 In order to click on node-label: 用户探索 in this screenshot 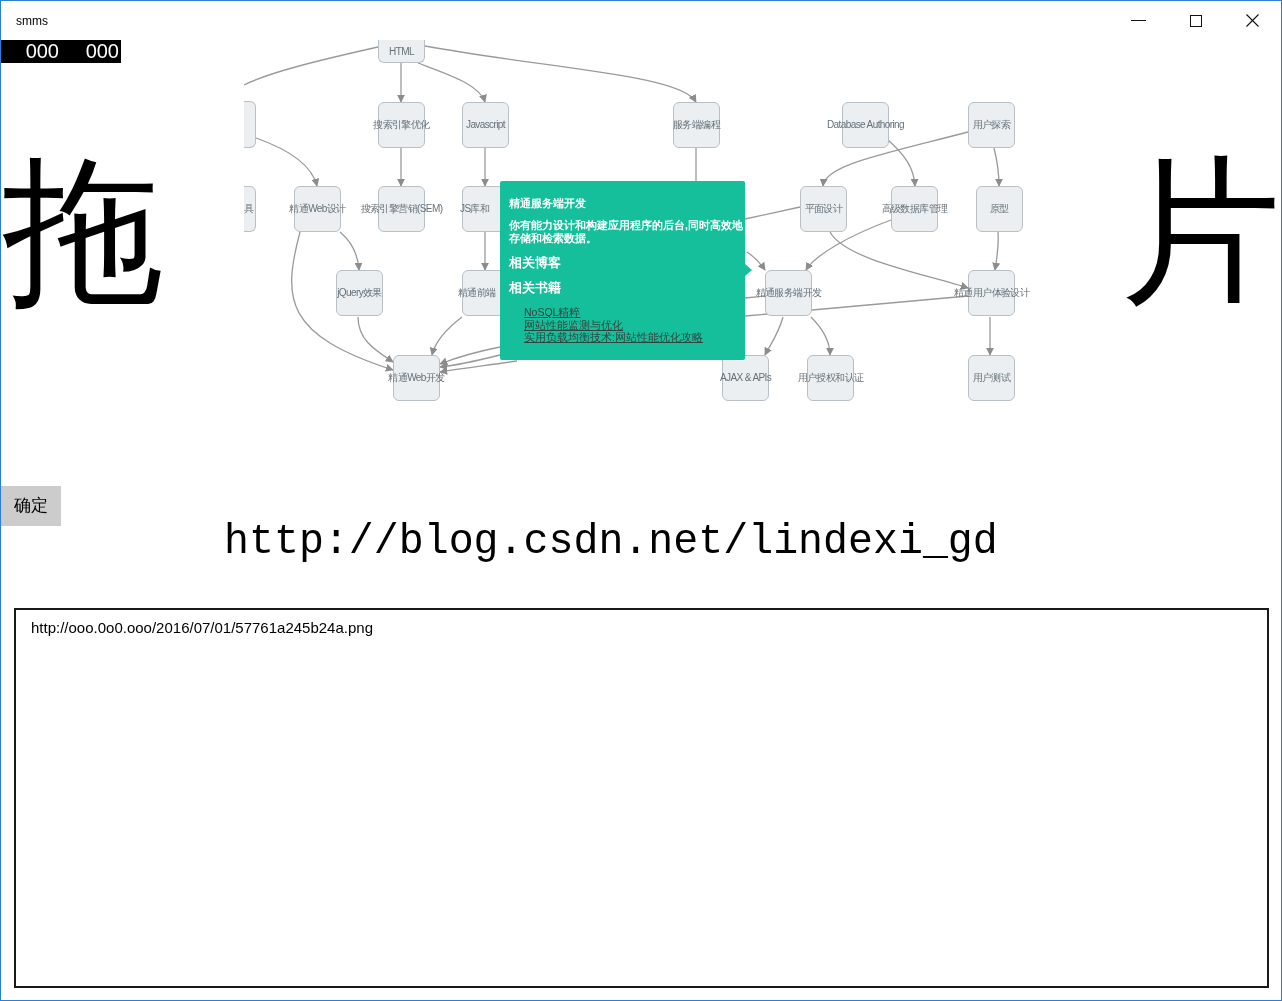, I will do `click(991, 125)`.